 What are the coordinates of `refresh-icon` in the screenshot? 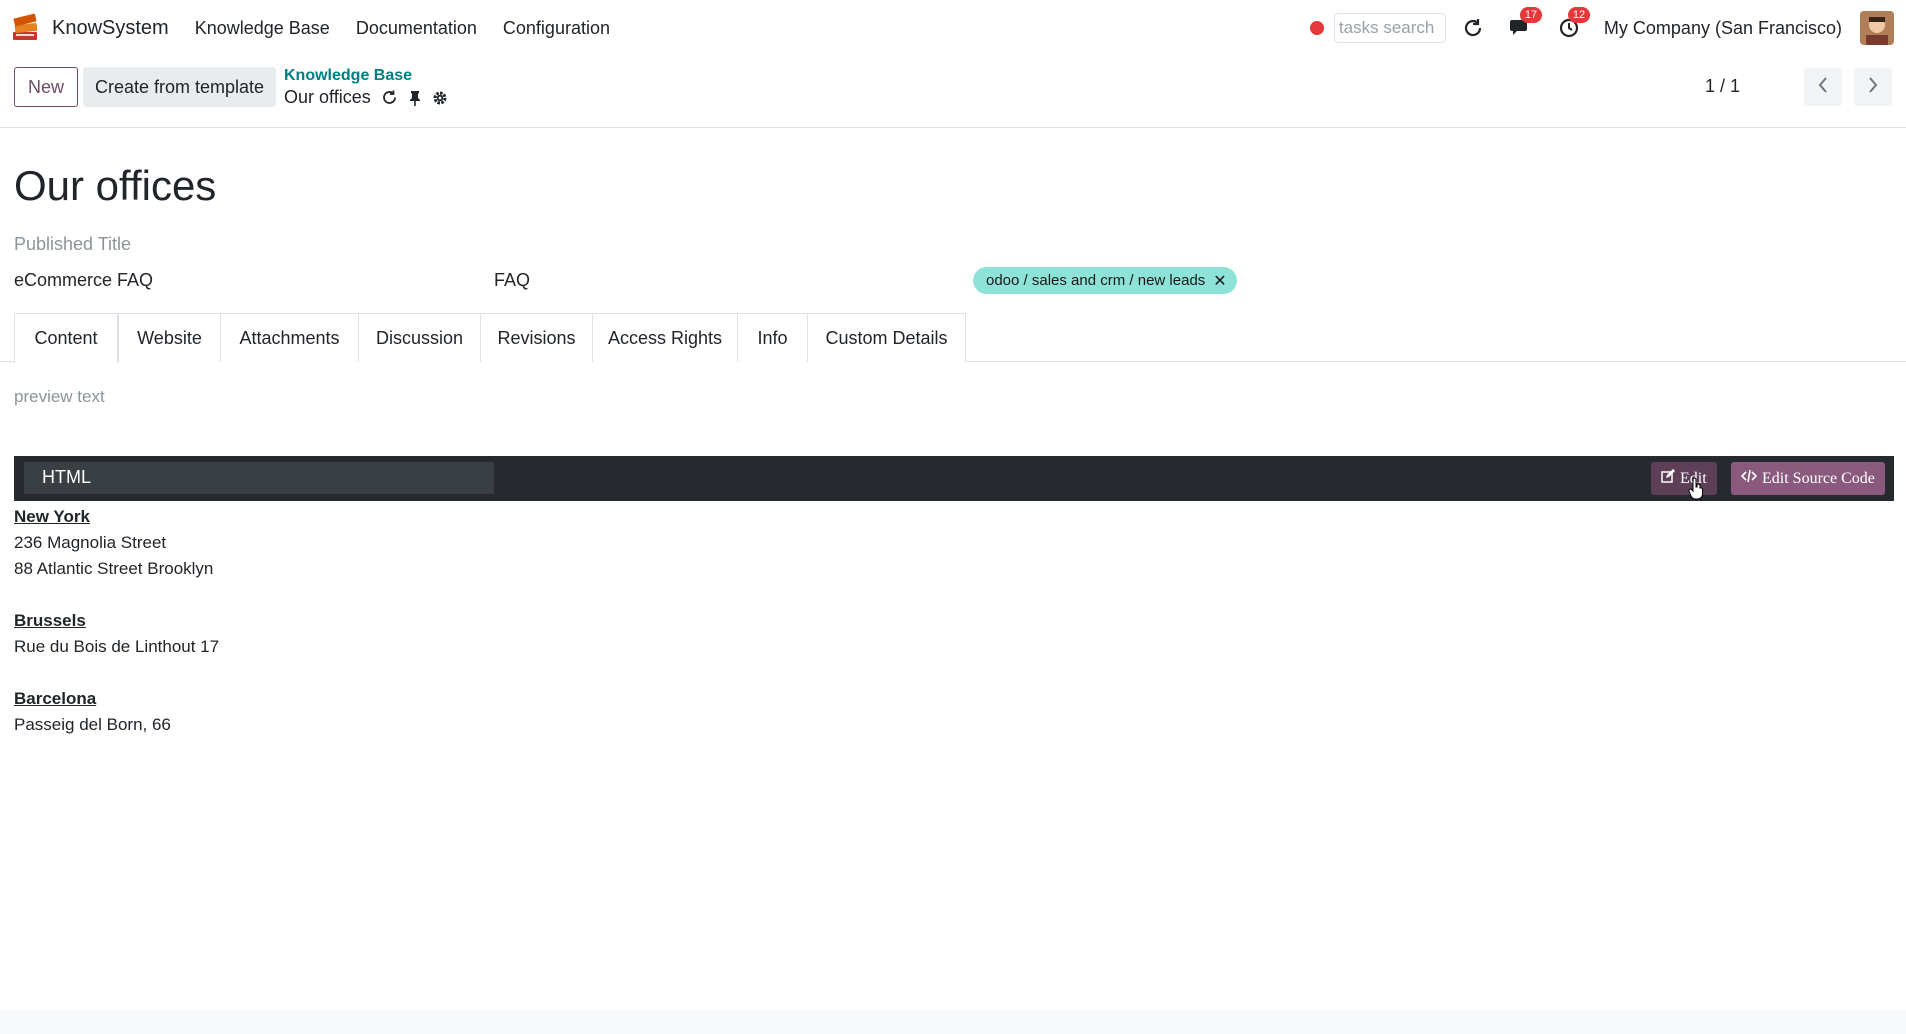 It's located at (1473, 28).